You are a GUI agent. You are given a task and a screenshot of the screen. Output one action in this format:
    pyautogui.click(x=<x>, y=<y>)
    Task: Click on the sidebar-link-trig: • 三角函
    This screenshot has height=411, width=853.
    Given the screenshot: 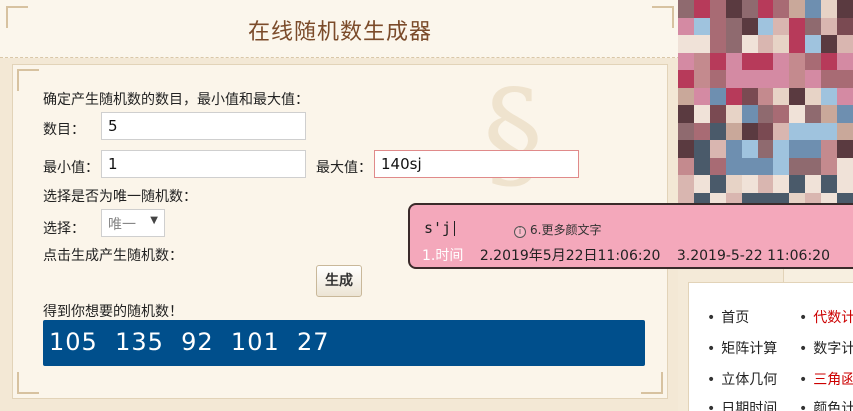 What is the action you would take?
    pyautogui.click(x=826, y=379)
    